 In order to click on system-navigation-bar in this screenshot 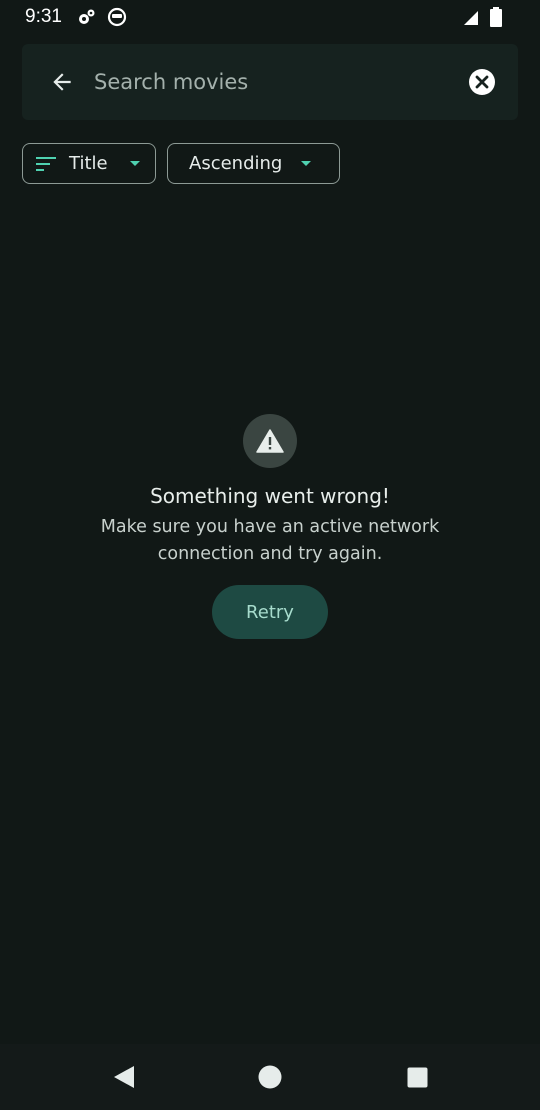, I will do `click(270, 1077)`.